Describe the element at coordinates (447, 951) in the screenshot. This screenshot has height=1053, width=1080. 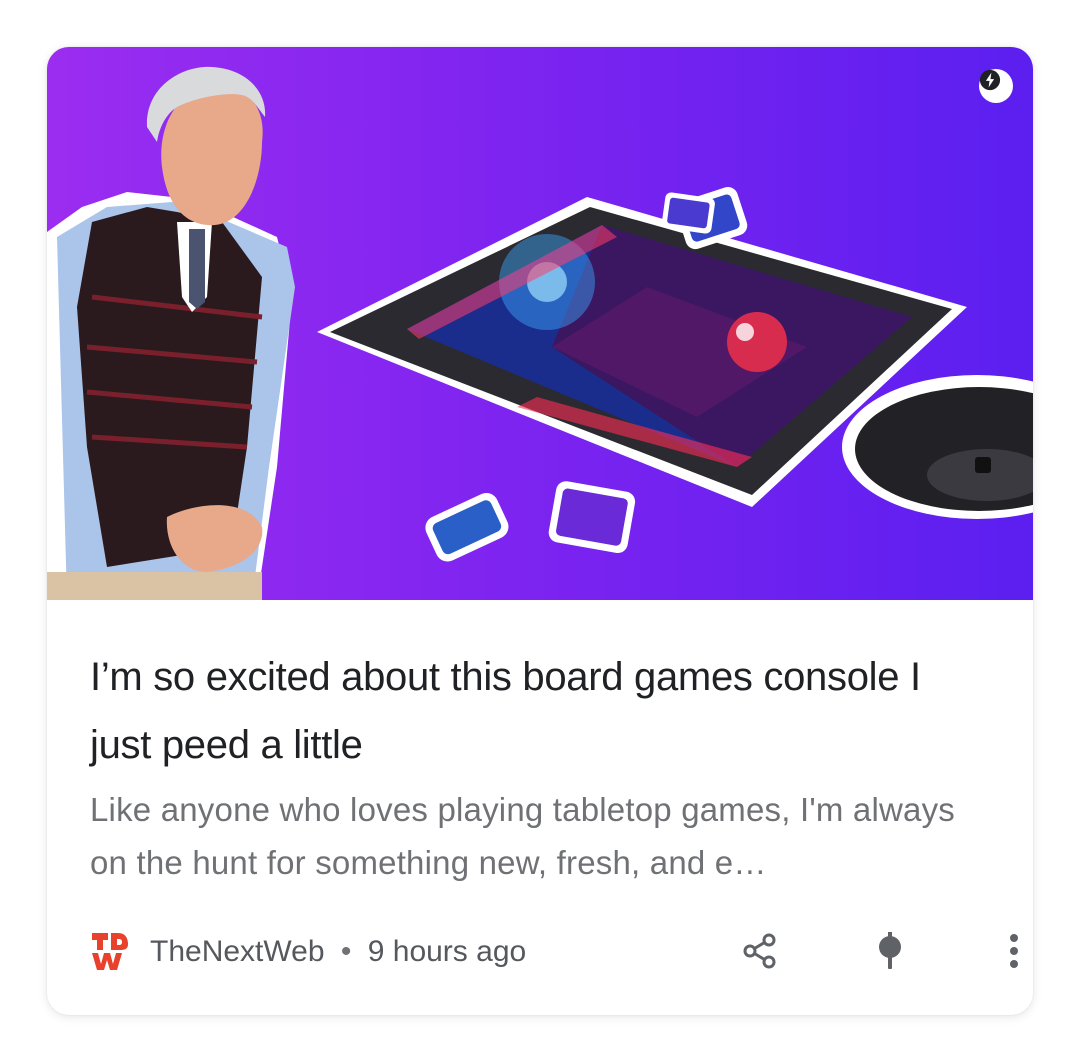
I see `publish-time: 9 hours ago` at that location.